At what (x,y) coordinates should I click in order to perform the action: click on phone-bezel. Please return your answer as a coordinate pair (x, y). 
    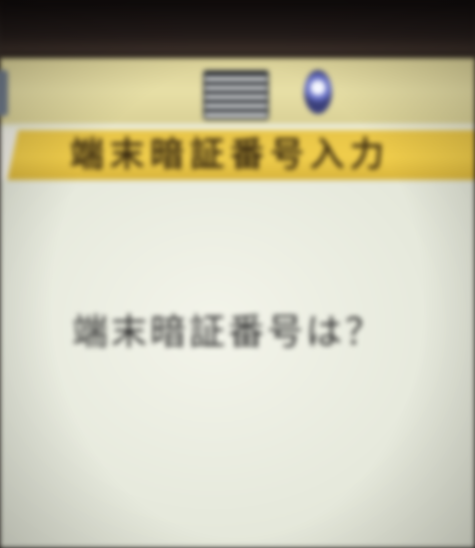
    Looking at the image, I should click on (237, 30).